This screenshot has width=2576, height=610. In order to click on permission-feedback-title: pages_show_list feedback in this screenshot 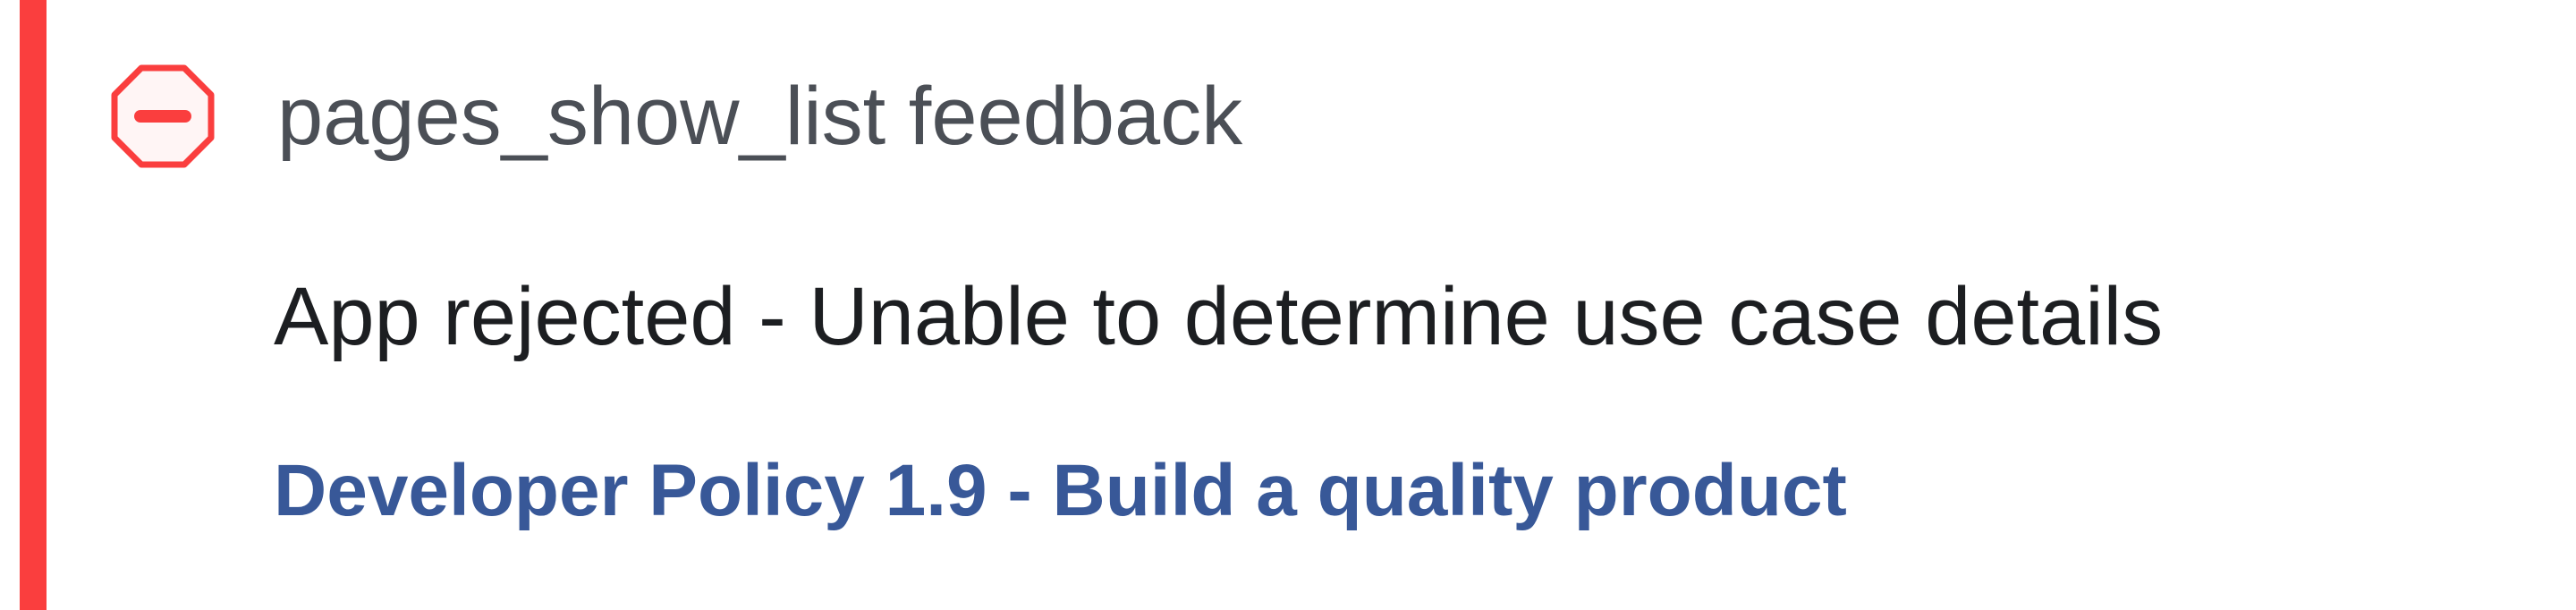, I will do `click(760, 116)`.